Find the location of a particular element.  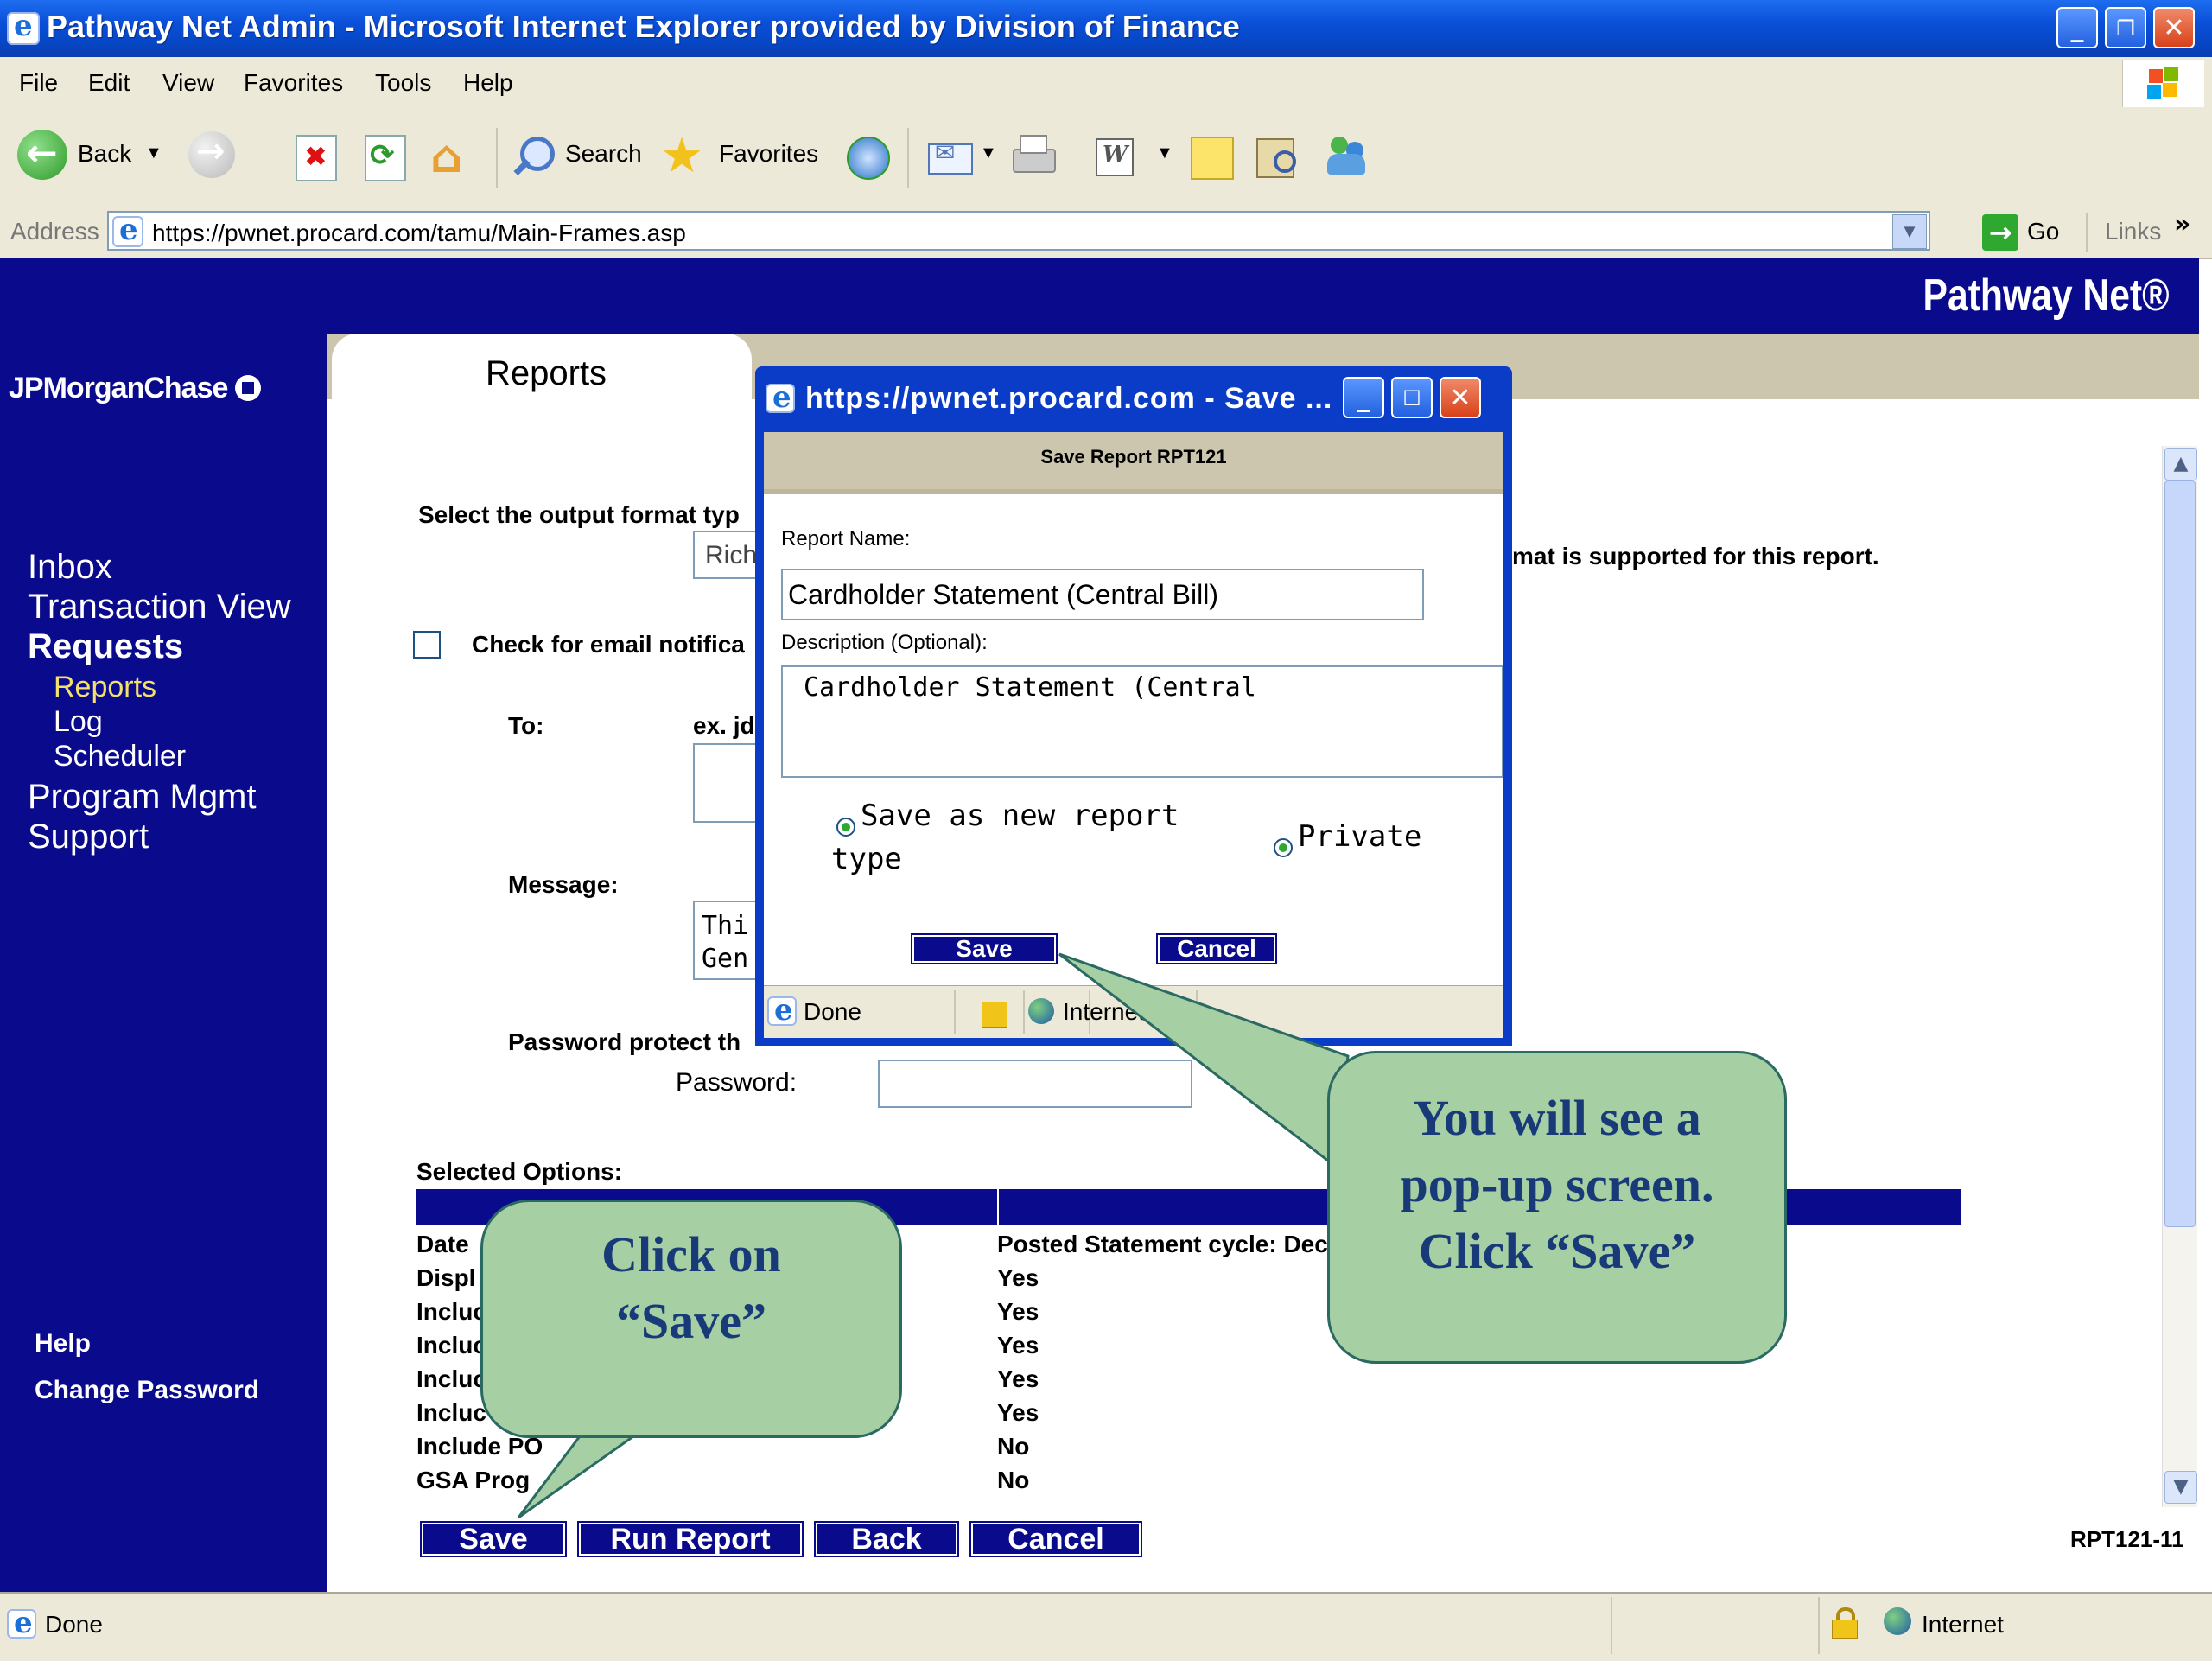

callout-line: pop-up screen. is located at coordinates (1557, 1184).